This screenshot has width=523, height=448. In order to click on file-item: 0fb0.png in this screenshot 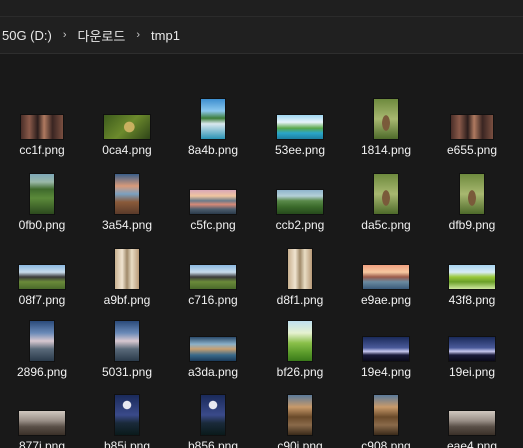, I will do `click(42, 190)`.